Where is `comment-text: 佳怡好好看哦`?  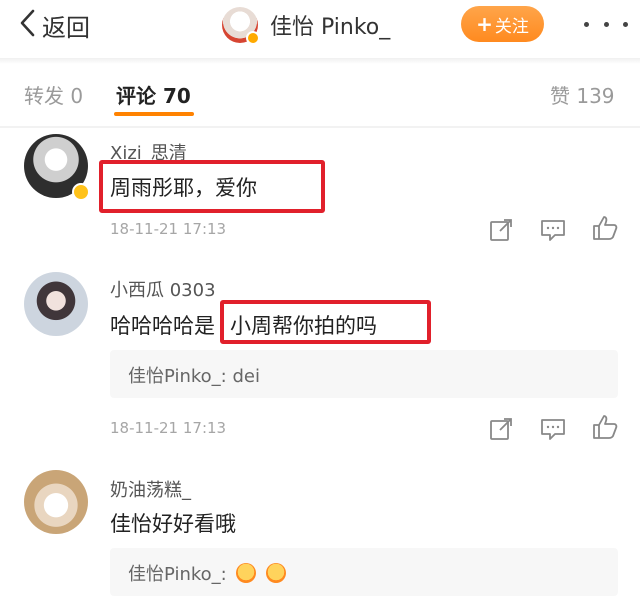
comment-text: 佳怡好好看哦 is located at coordinates (173, 524).